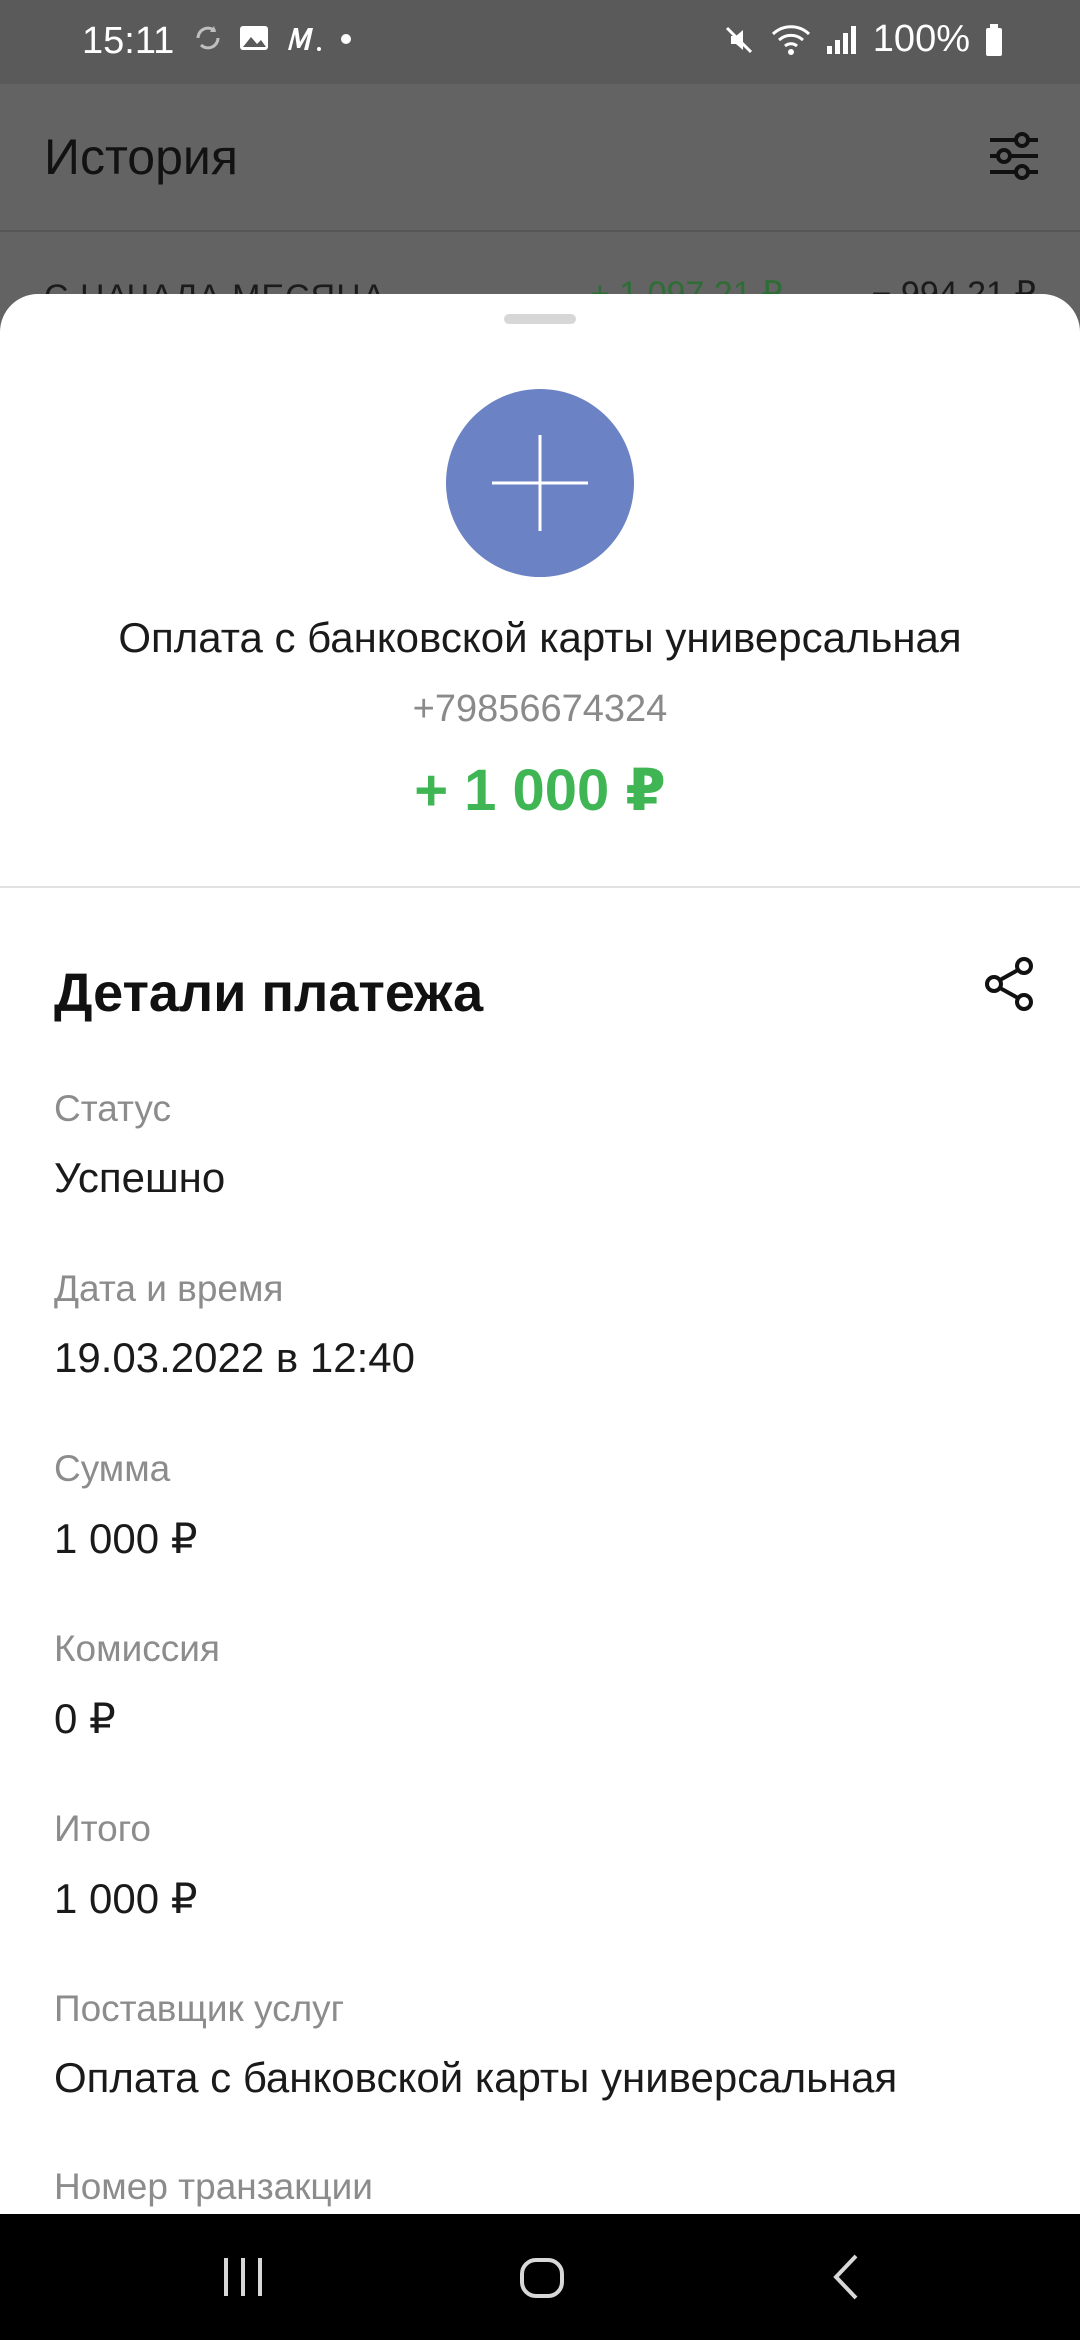 The width and height of the screenshot is (1080, 2340). Describe the element at coordinates (199, 2008) in the screenshot. I see `provider-label: Поставщик услуг` at that location.